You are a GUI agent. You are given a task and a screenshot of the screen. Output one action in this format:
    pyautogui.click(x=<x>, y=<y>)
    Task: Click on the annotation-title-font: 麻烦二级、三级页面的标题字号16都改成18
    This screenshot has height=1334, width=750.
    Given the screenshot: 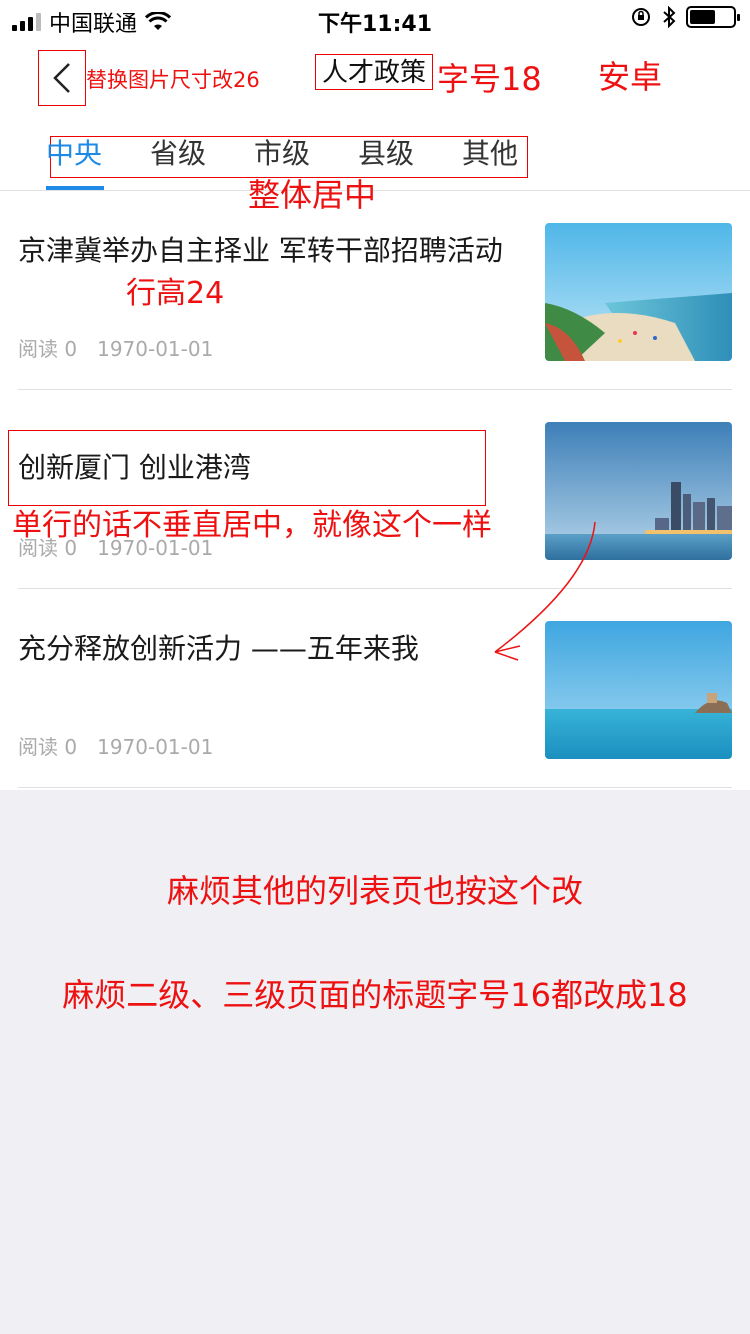 What is the action you would take?
    pyautogui.click(x=375, y=995)
    